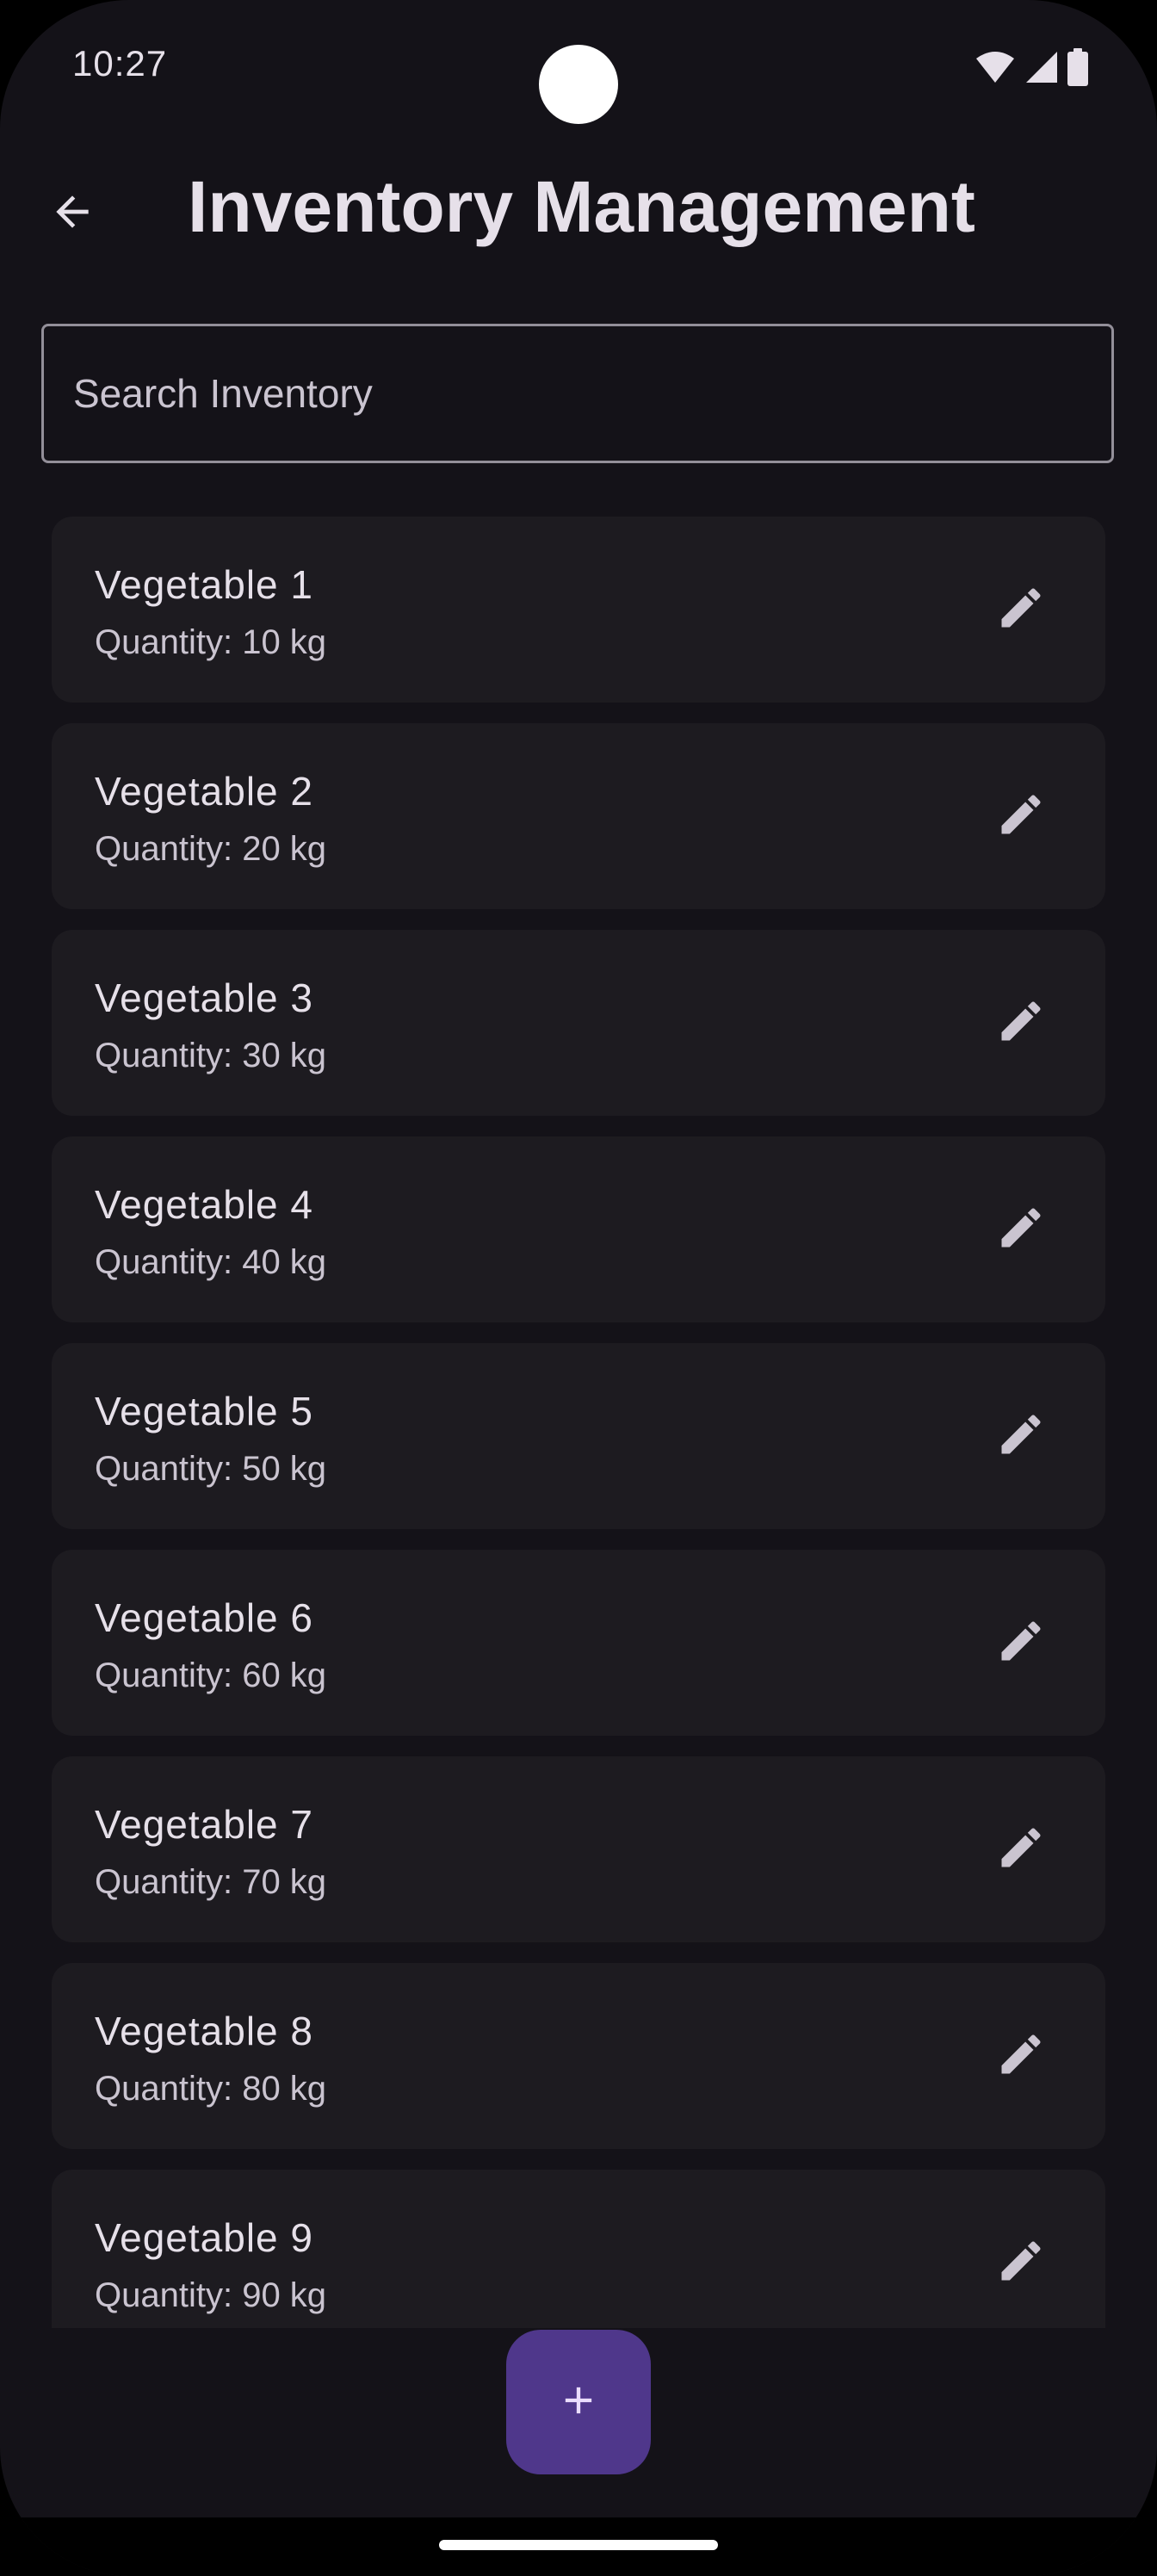  Describe the element at coordinates (579, 84) in the screenshot. I see `camera-cutout` at that location.